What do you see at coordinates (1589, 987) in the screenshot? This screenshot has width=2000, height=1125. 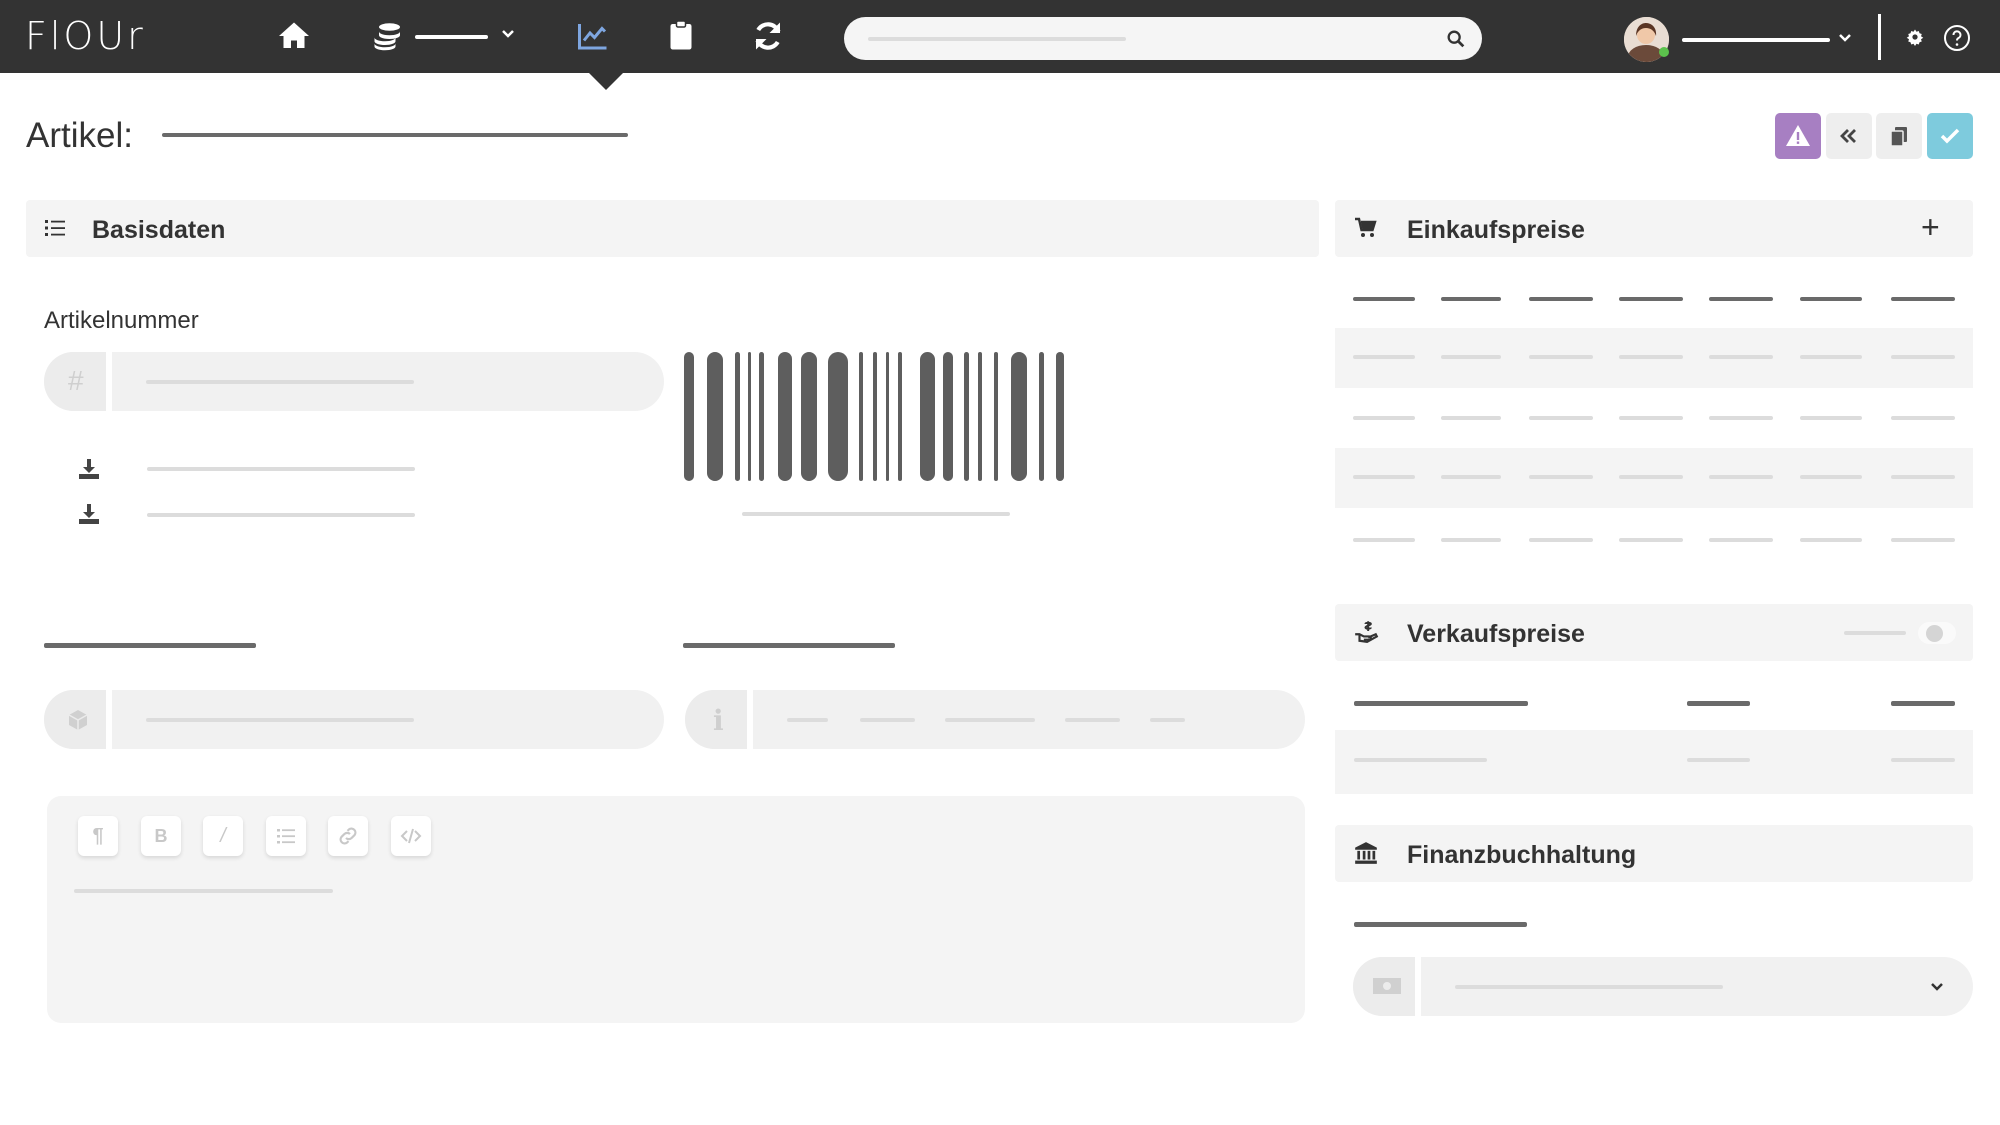 I see `account-select-value` at bounding box center [1589, 987].